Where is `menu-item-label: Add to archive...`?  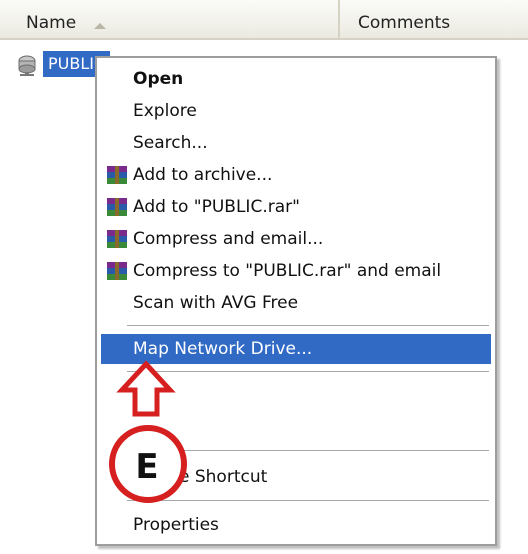 menu-item-label: Add to archive... is located at coordinates (203, 175).